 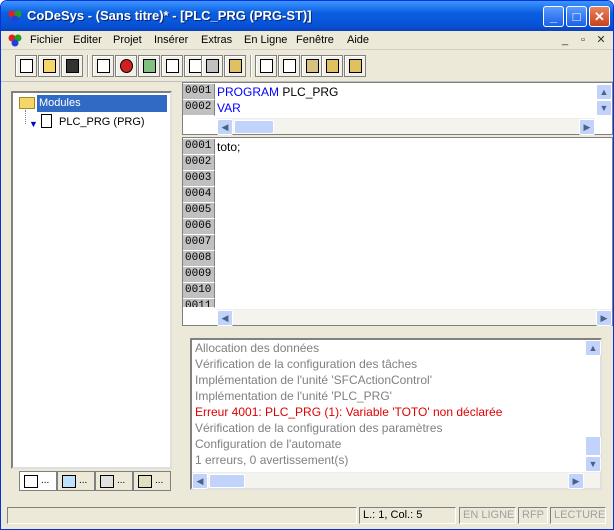 I want to click on step-over-icon, so click(x=172, y=66).